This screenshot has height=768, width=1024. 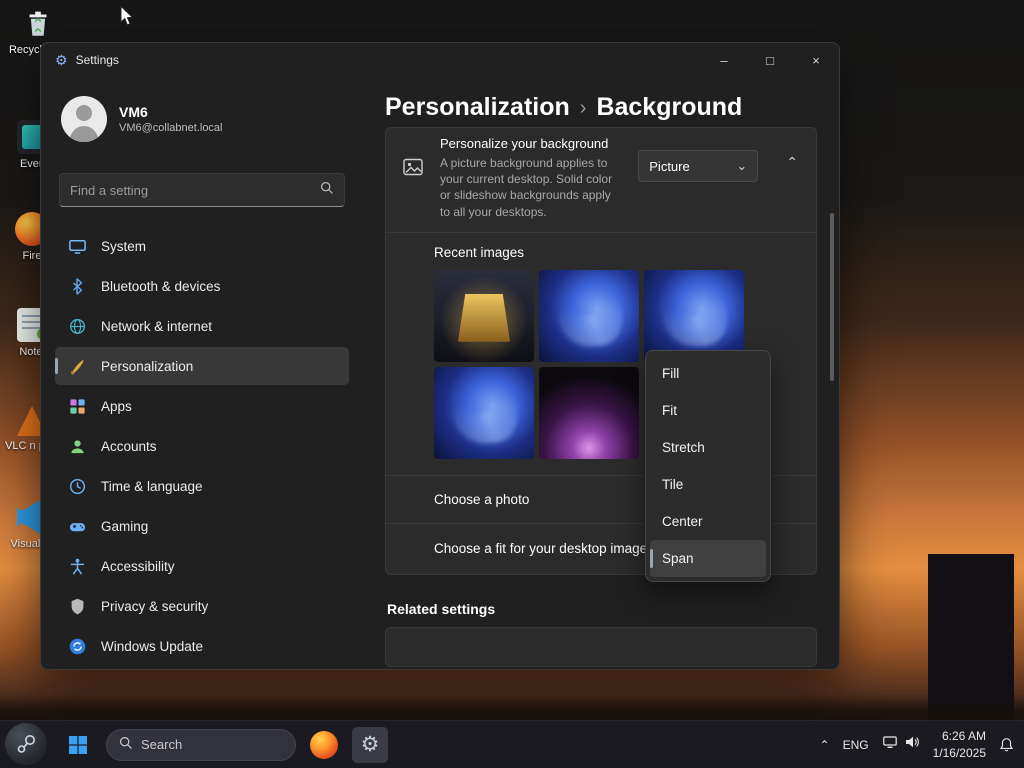 I want to click on mouse-cursor-icon, so click(x=127, y=18).